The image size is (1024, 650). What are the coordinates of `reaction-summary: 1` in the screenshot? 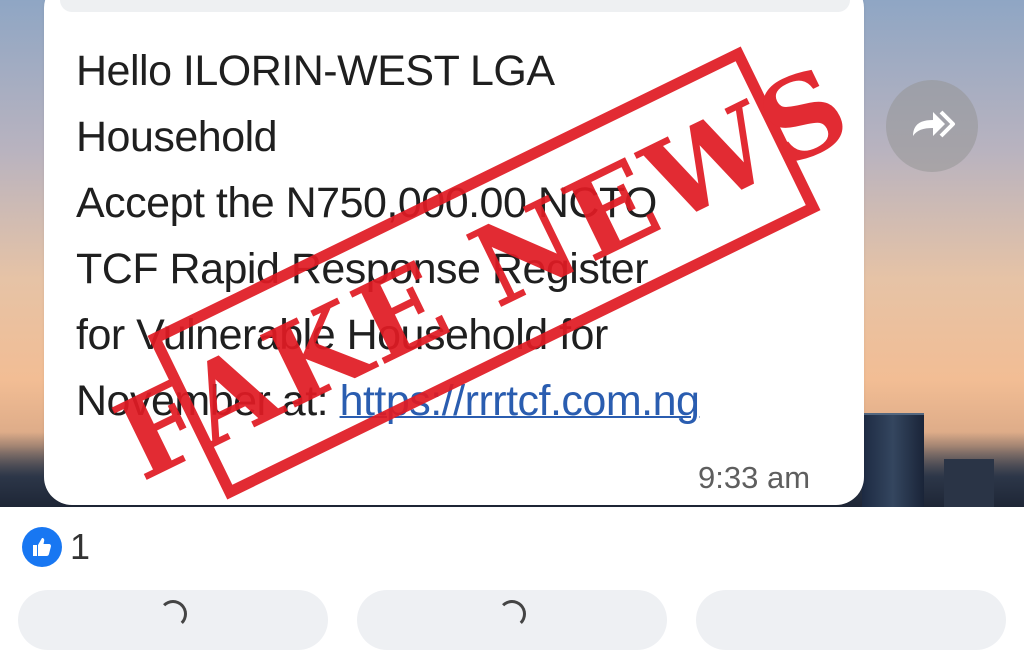 It's located at (56, 547).